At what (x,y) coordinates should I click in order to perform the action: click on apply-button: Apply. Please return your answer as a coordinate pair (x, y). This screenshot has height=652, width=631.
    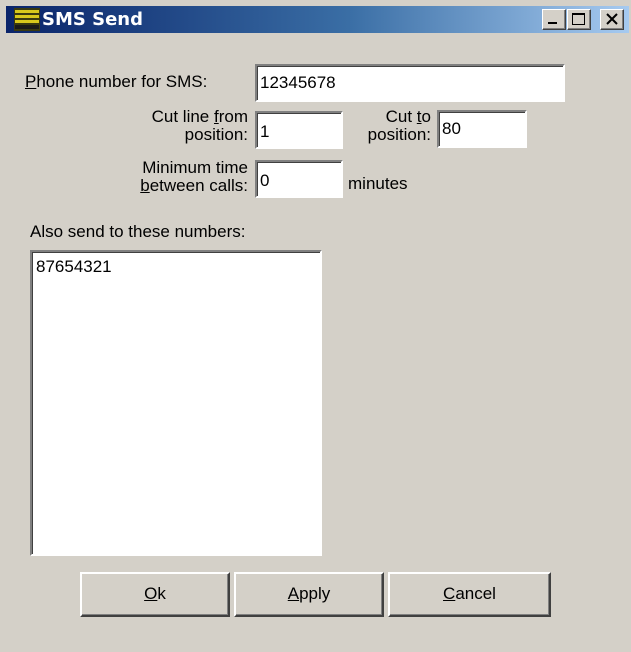
    Looking at the image, I should click on (309, 594).